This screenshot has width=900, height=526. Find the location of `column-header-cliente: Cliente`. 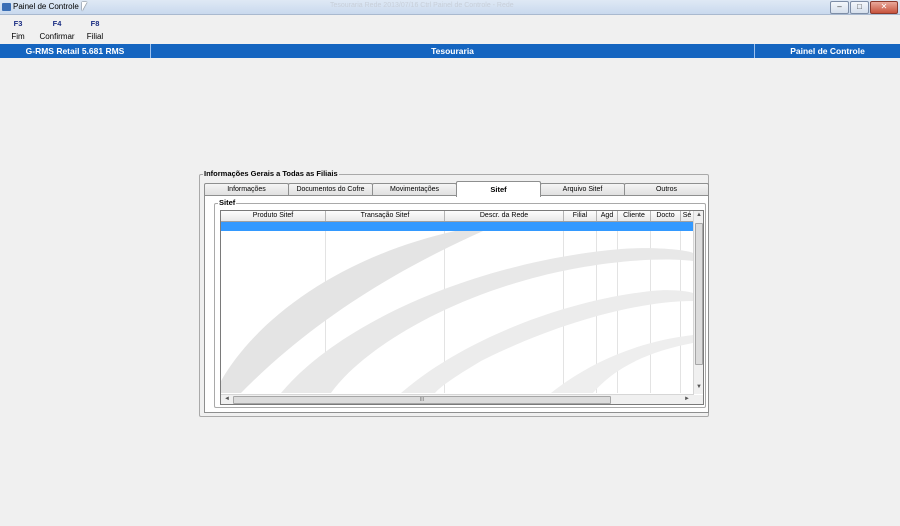

column-header-cliente: Cliente is located at coordinates (634, 216).